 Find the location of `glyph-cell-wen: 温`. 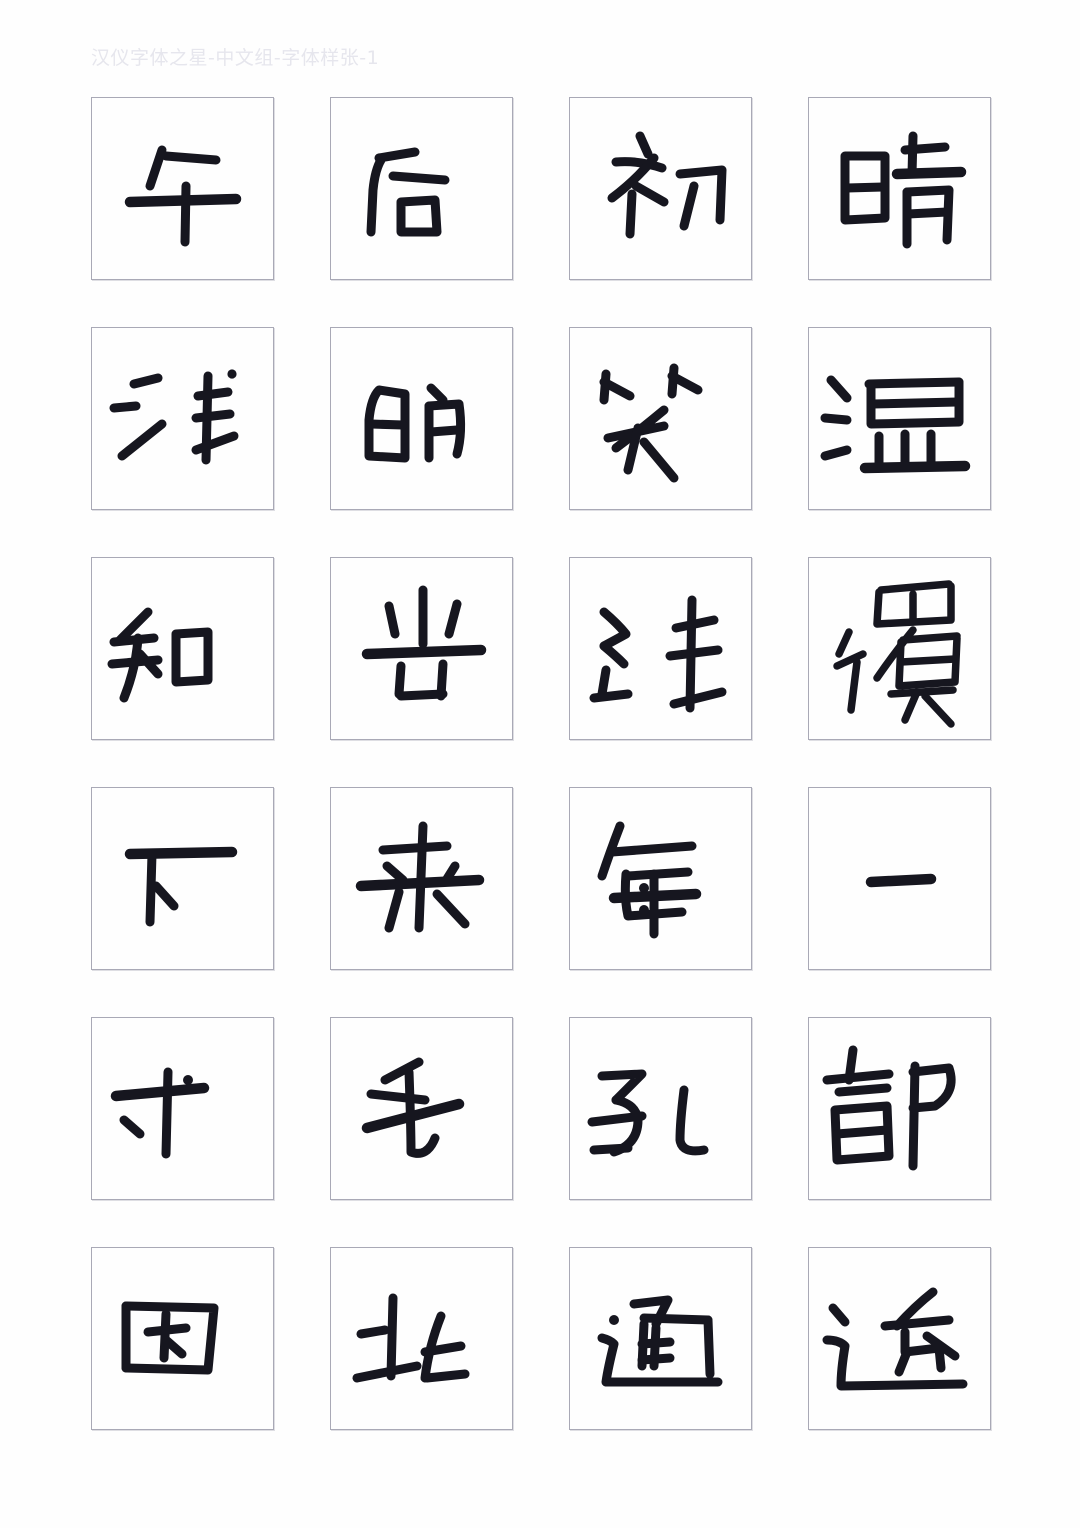

glyph-cell-wen: 温 is located at coordinates (899, 418).